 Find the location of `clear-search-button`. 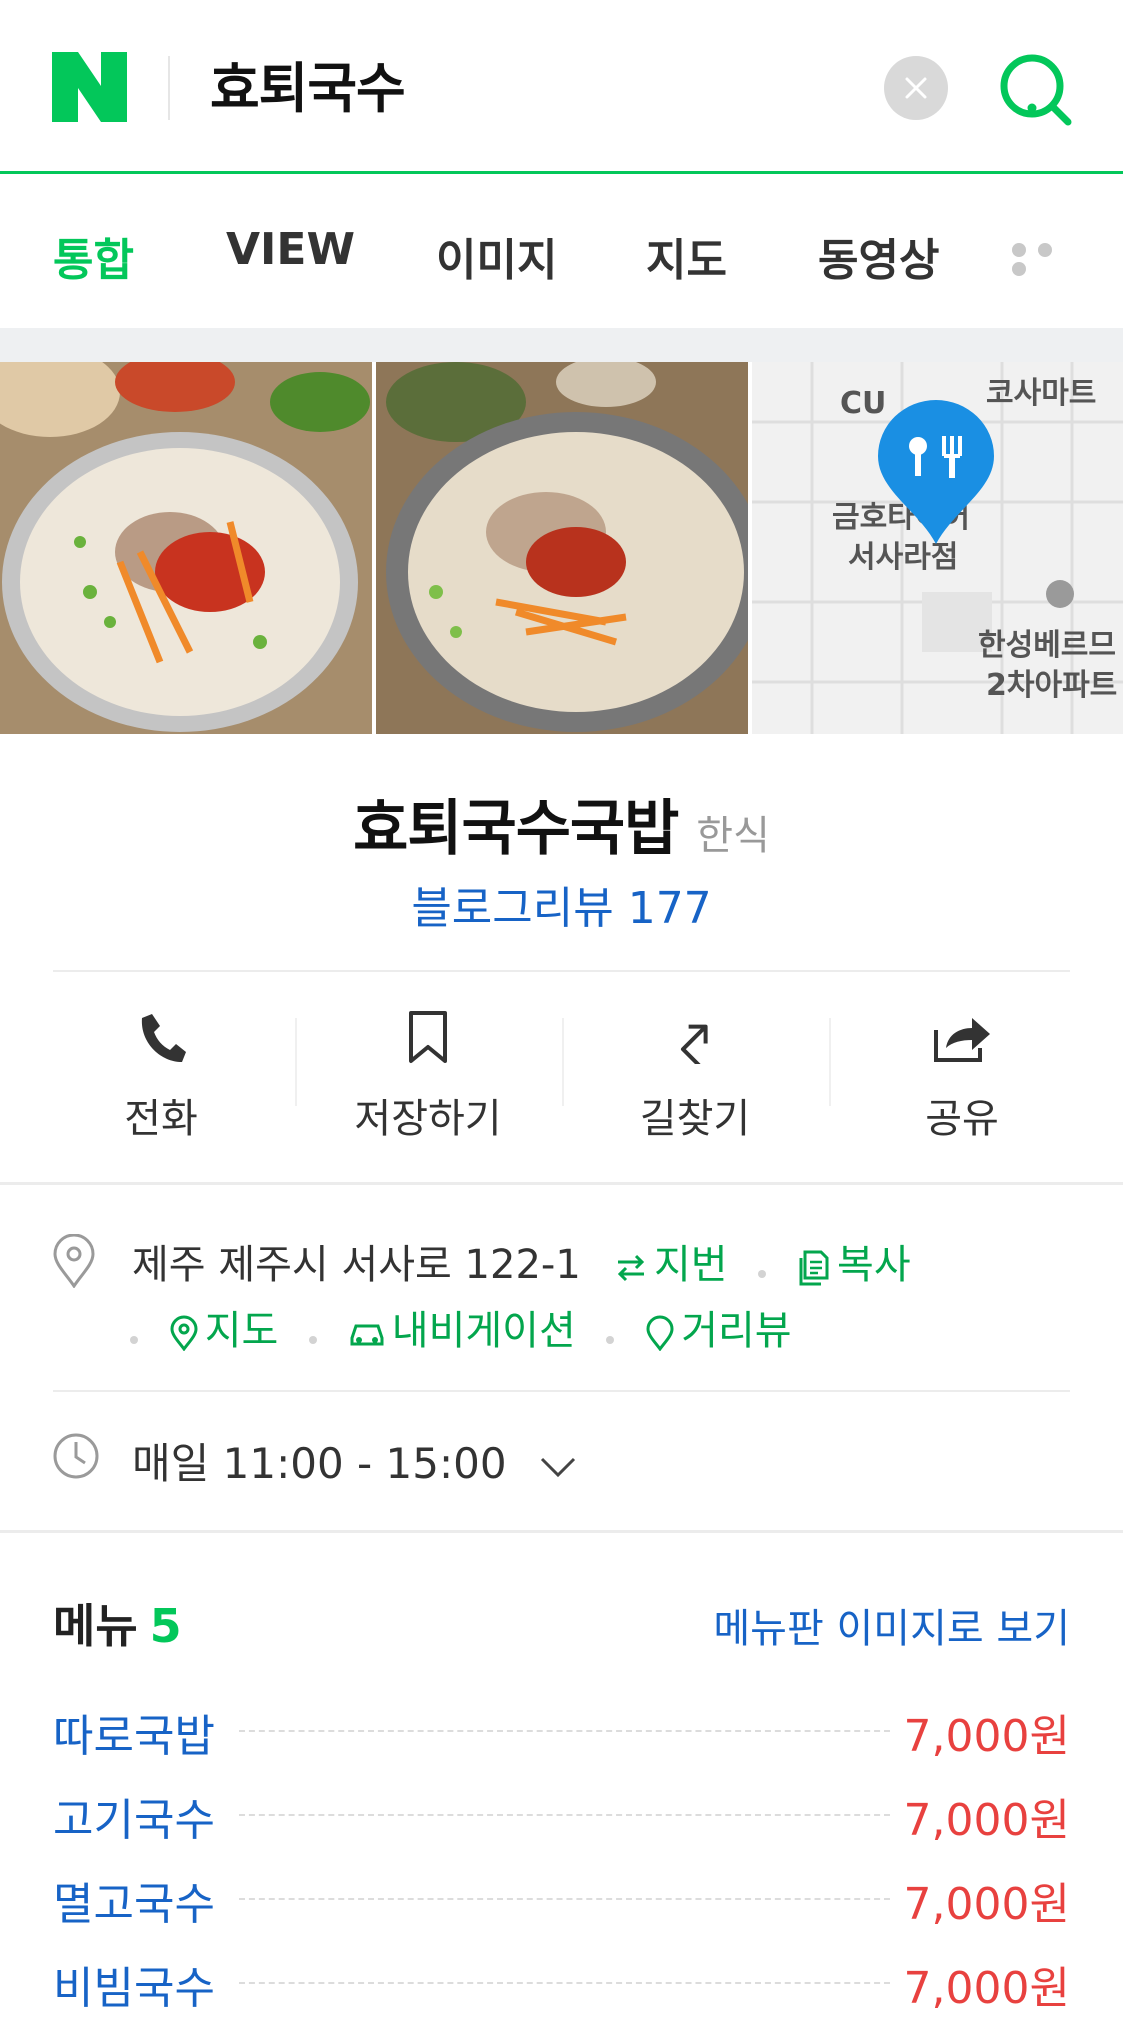

clear-search-button is located at coordinates (916, 88).